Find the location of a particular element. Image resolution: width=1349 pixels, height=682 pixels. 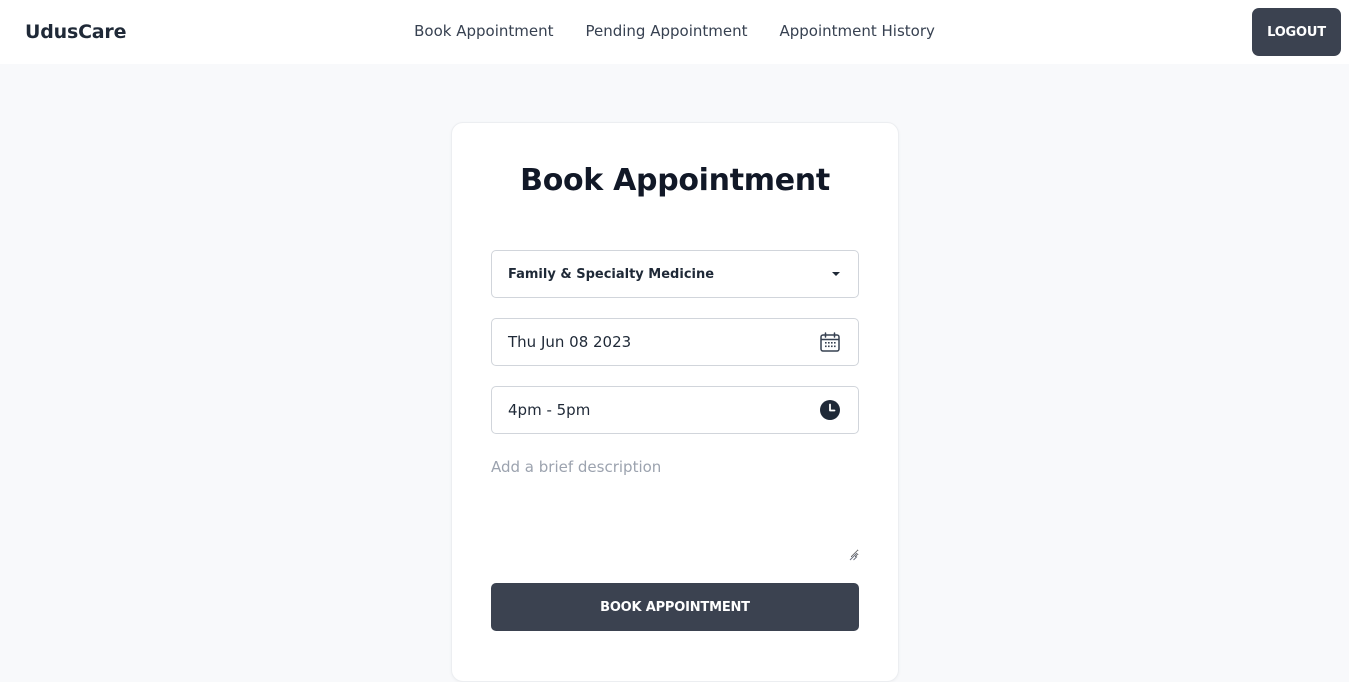

caret-down-icon is located at coordinates (836, 274).